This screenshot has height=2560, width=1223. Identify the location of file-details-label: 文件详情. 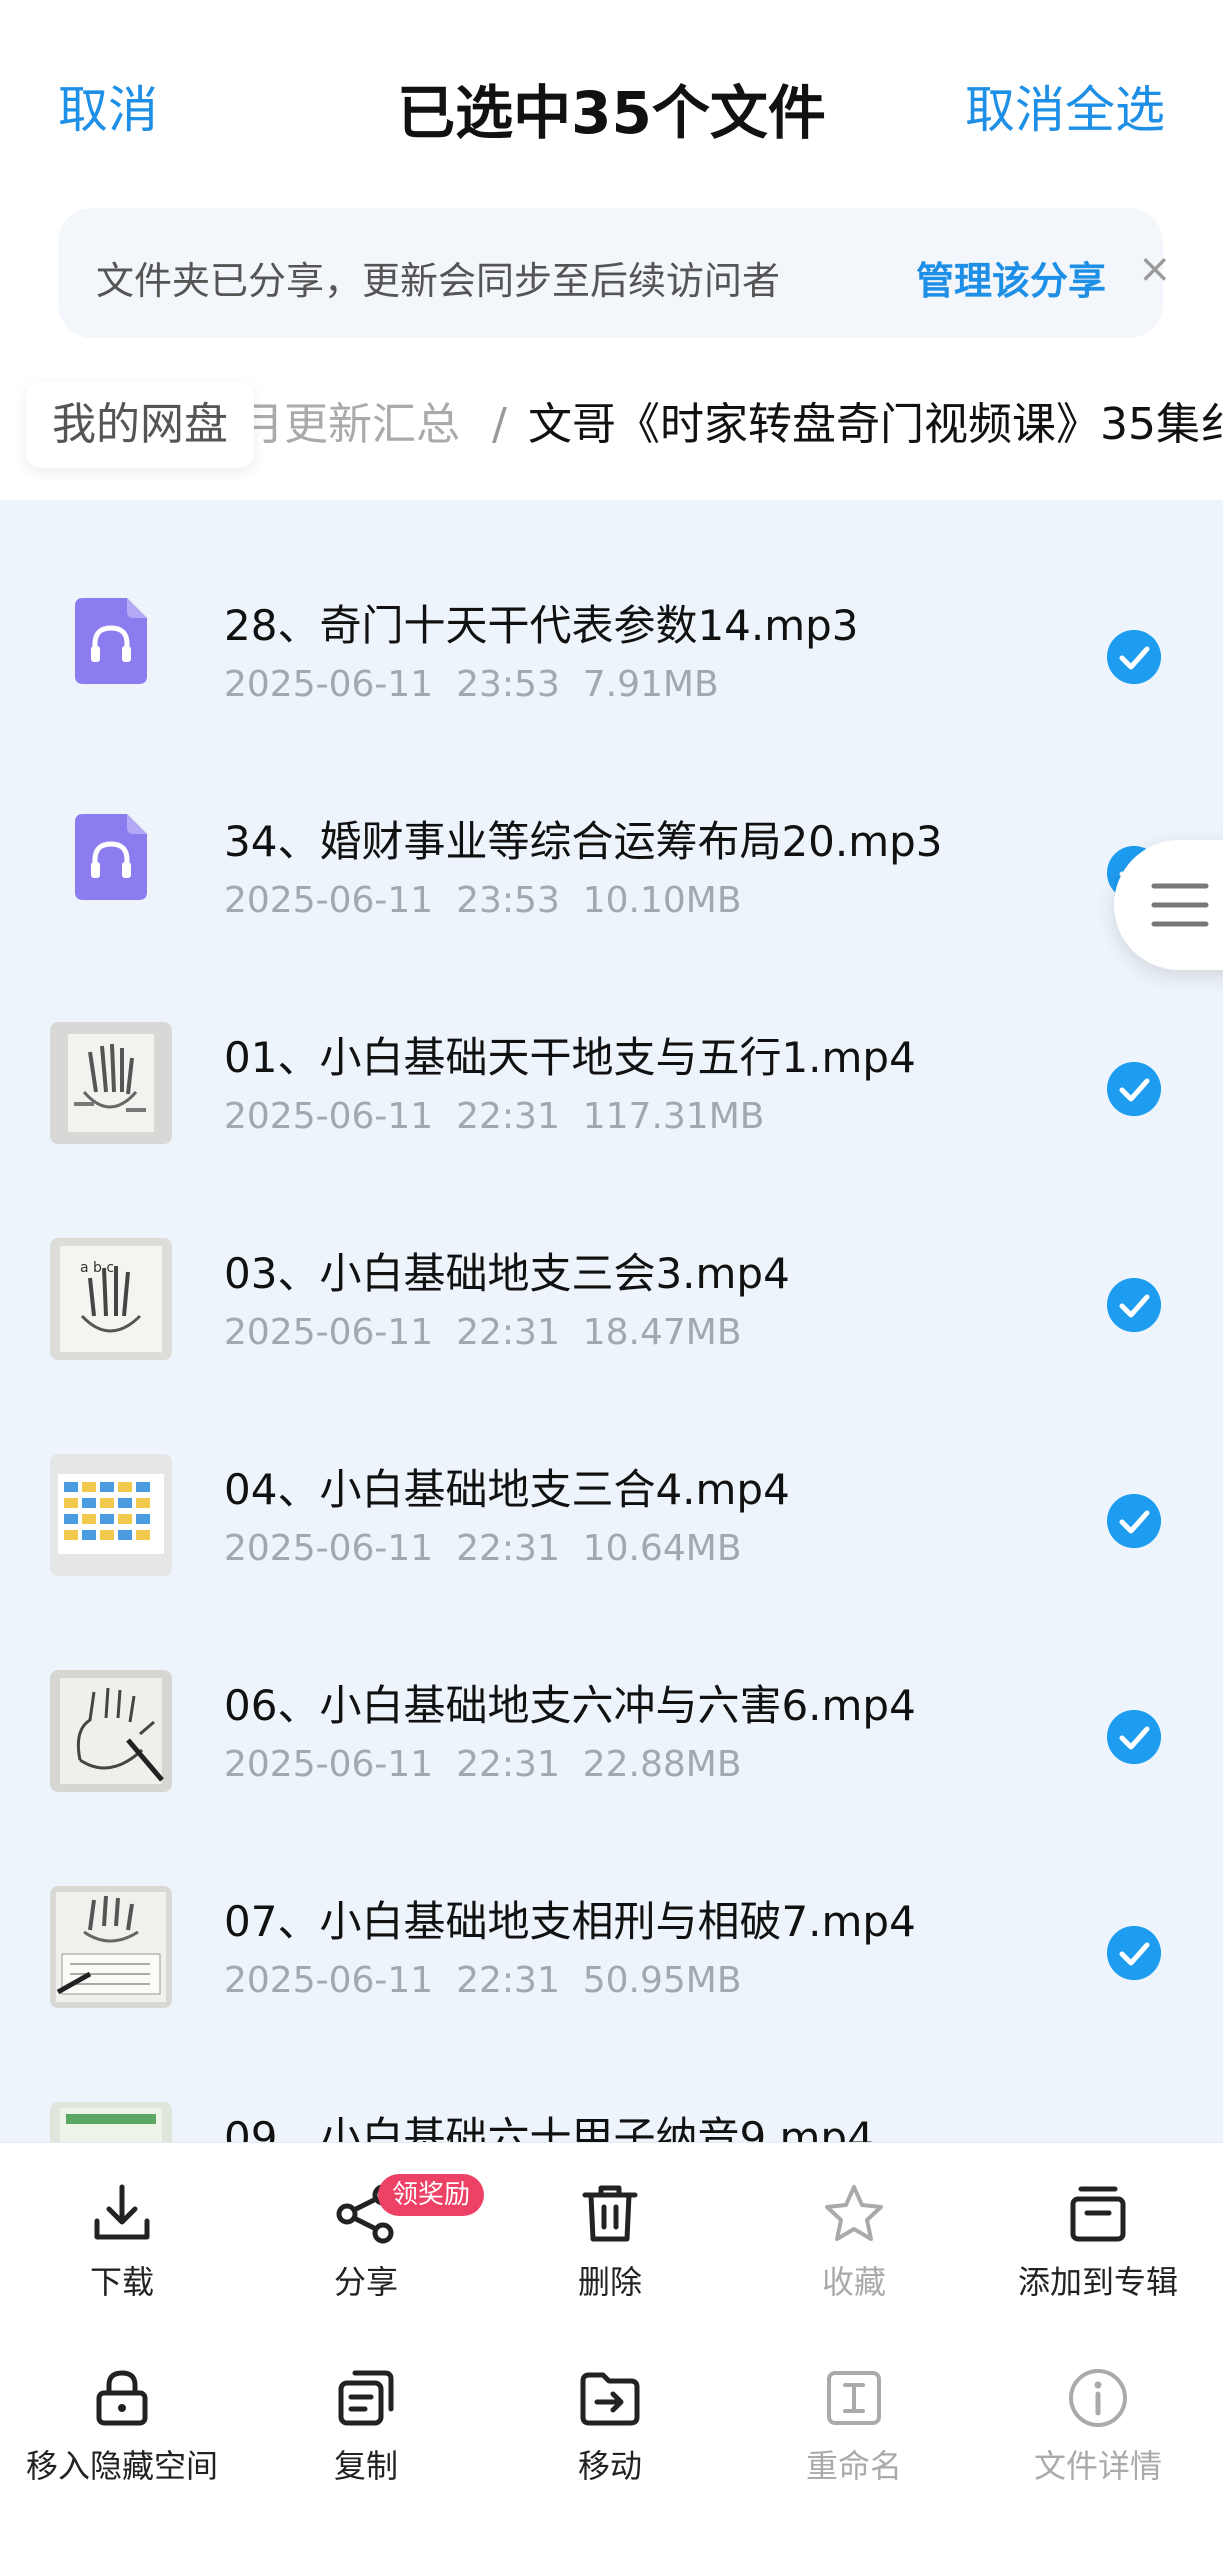
(1097, 2466).